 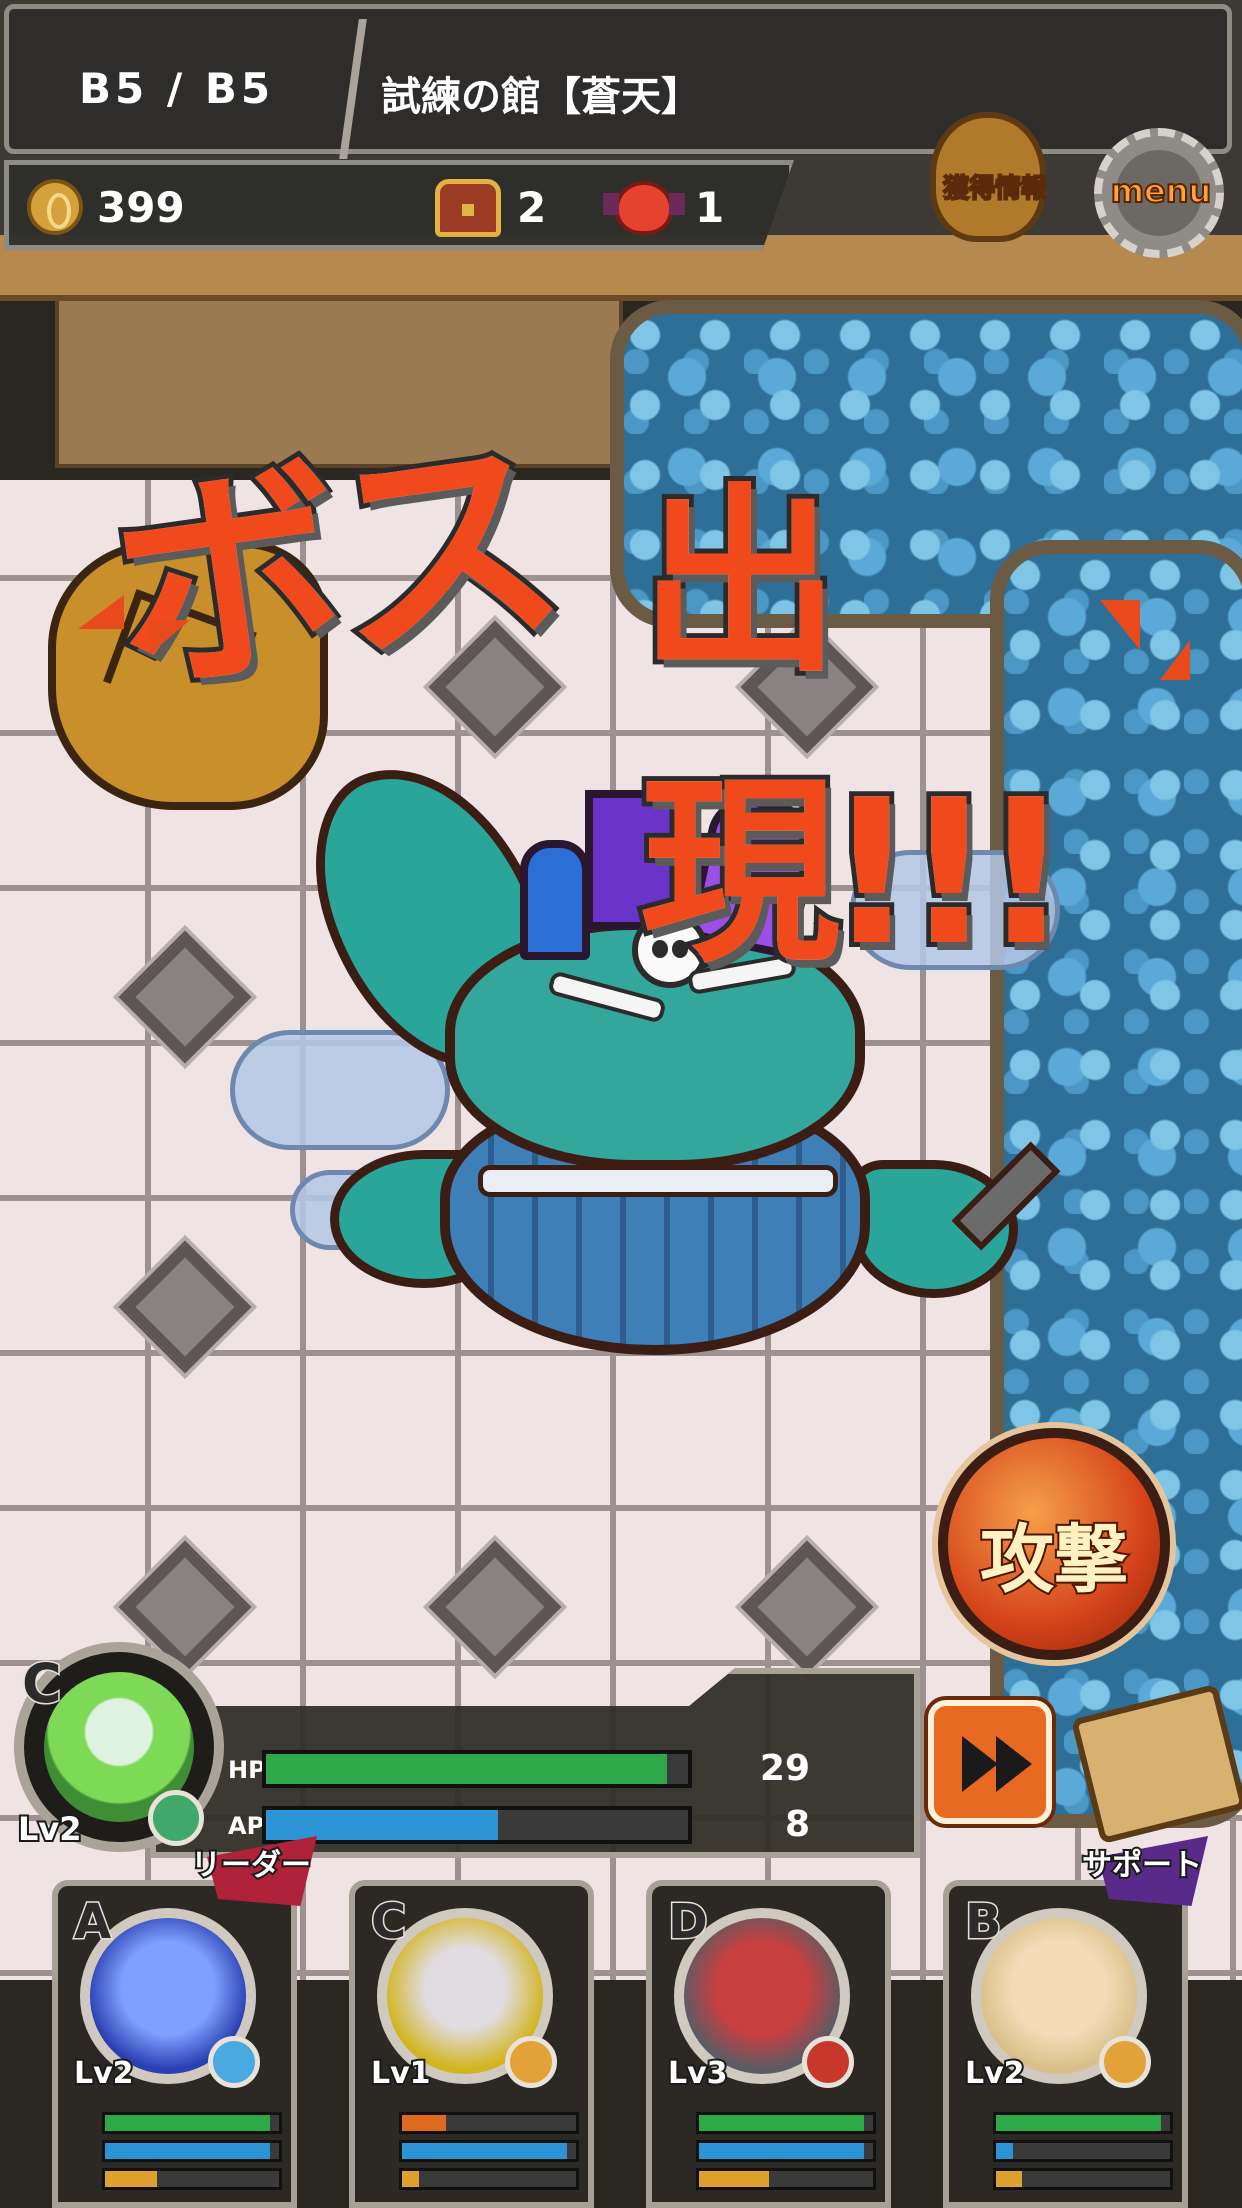 What do you see at coordinates (399, 205) in the screenshot?
I see `resource-bar: 399 2 1` at bounding box center [399, 205].